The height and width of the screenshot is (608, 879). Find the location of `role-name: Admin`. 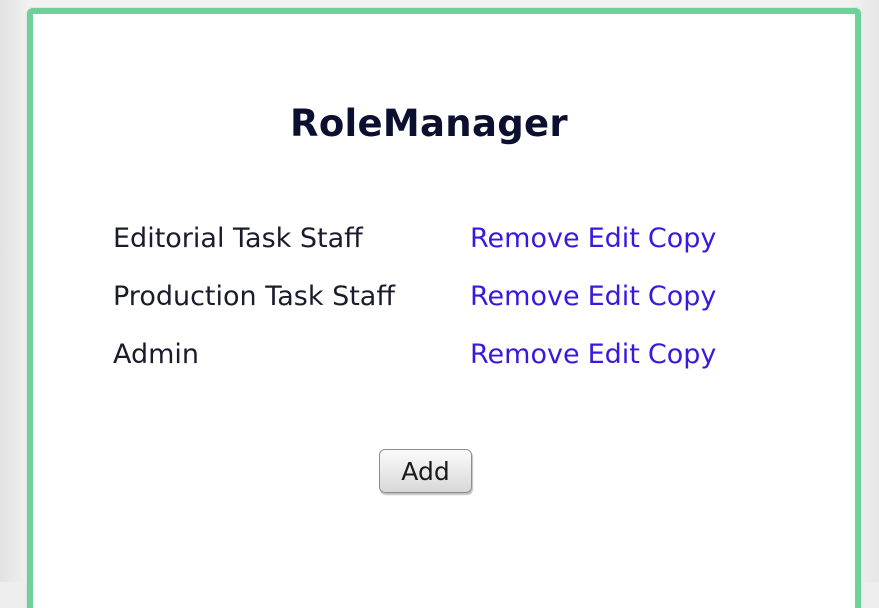

role-name: Admin is located at coordinates (156, 354).